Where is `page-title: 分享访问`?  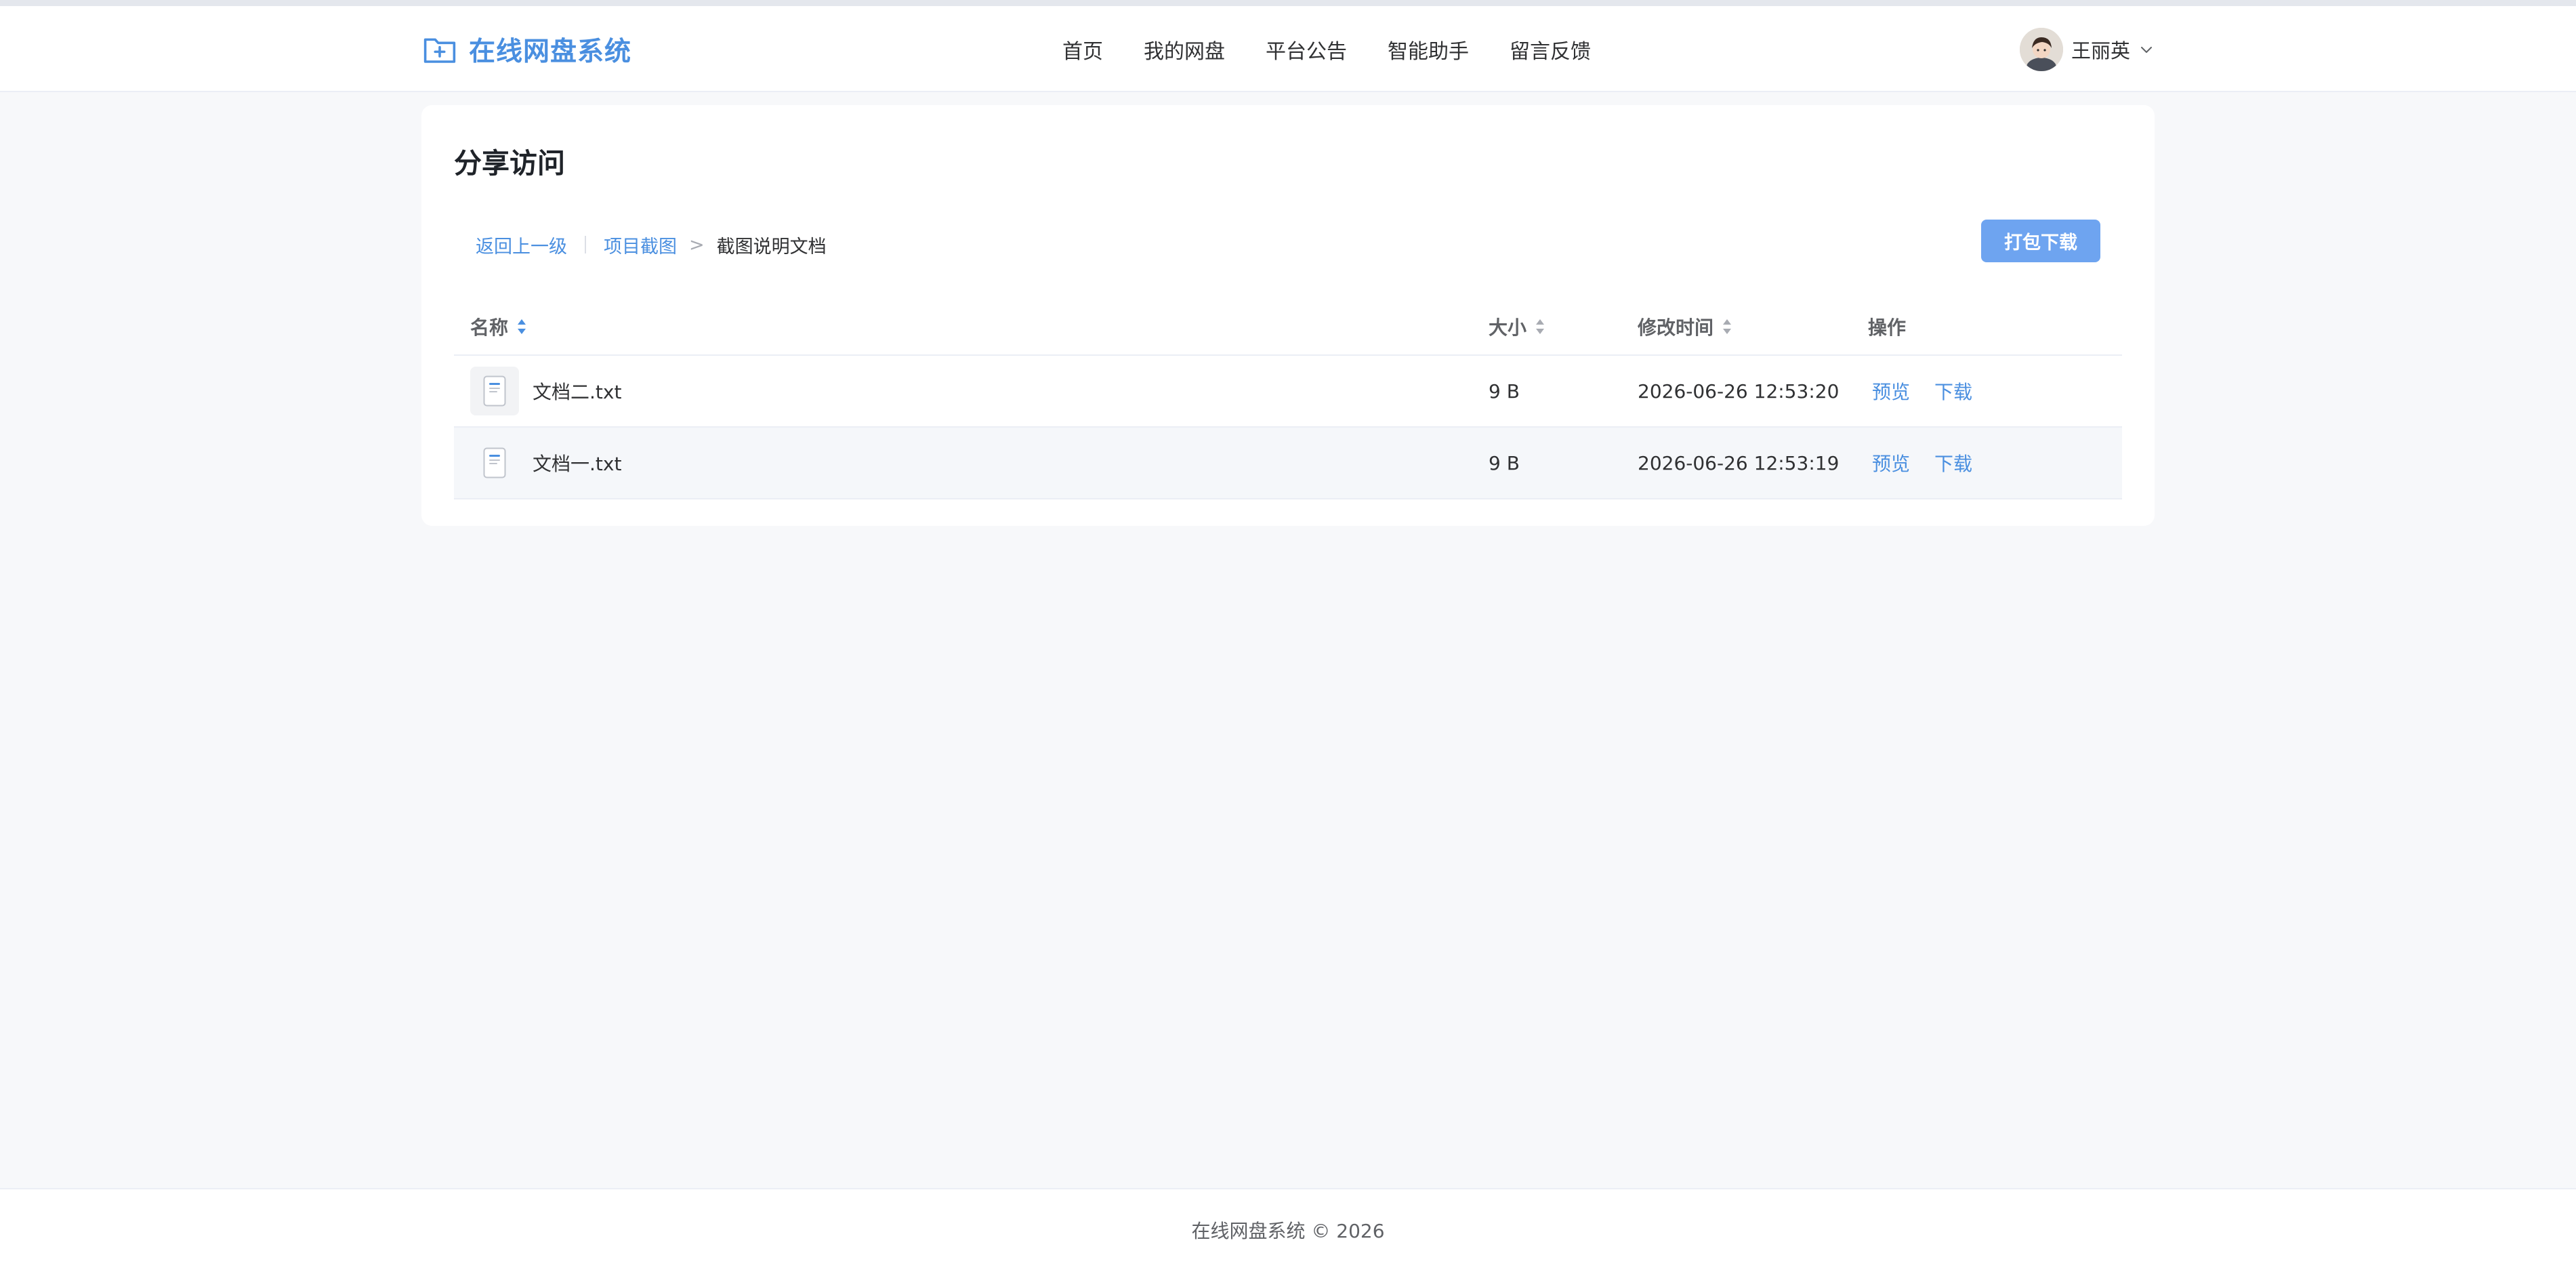
page-title: 分享访问 is located at coordinates (509, 163).